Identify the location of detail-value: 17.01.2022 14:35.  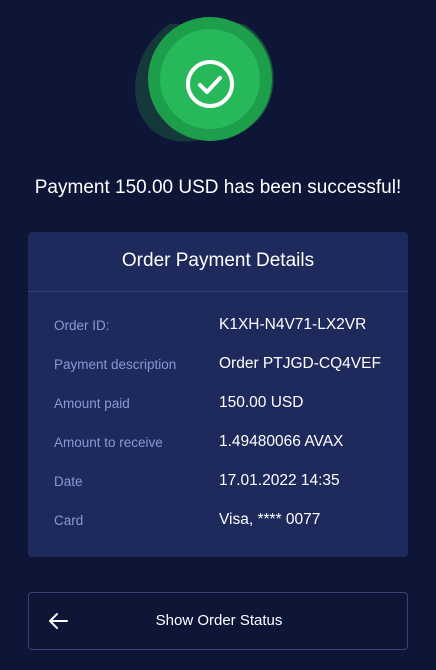
(279, 480).